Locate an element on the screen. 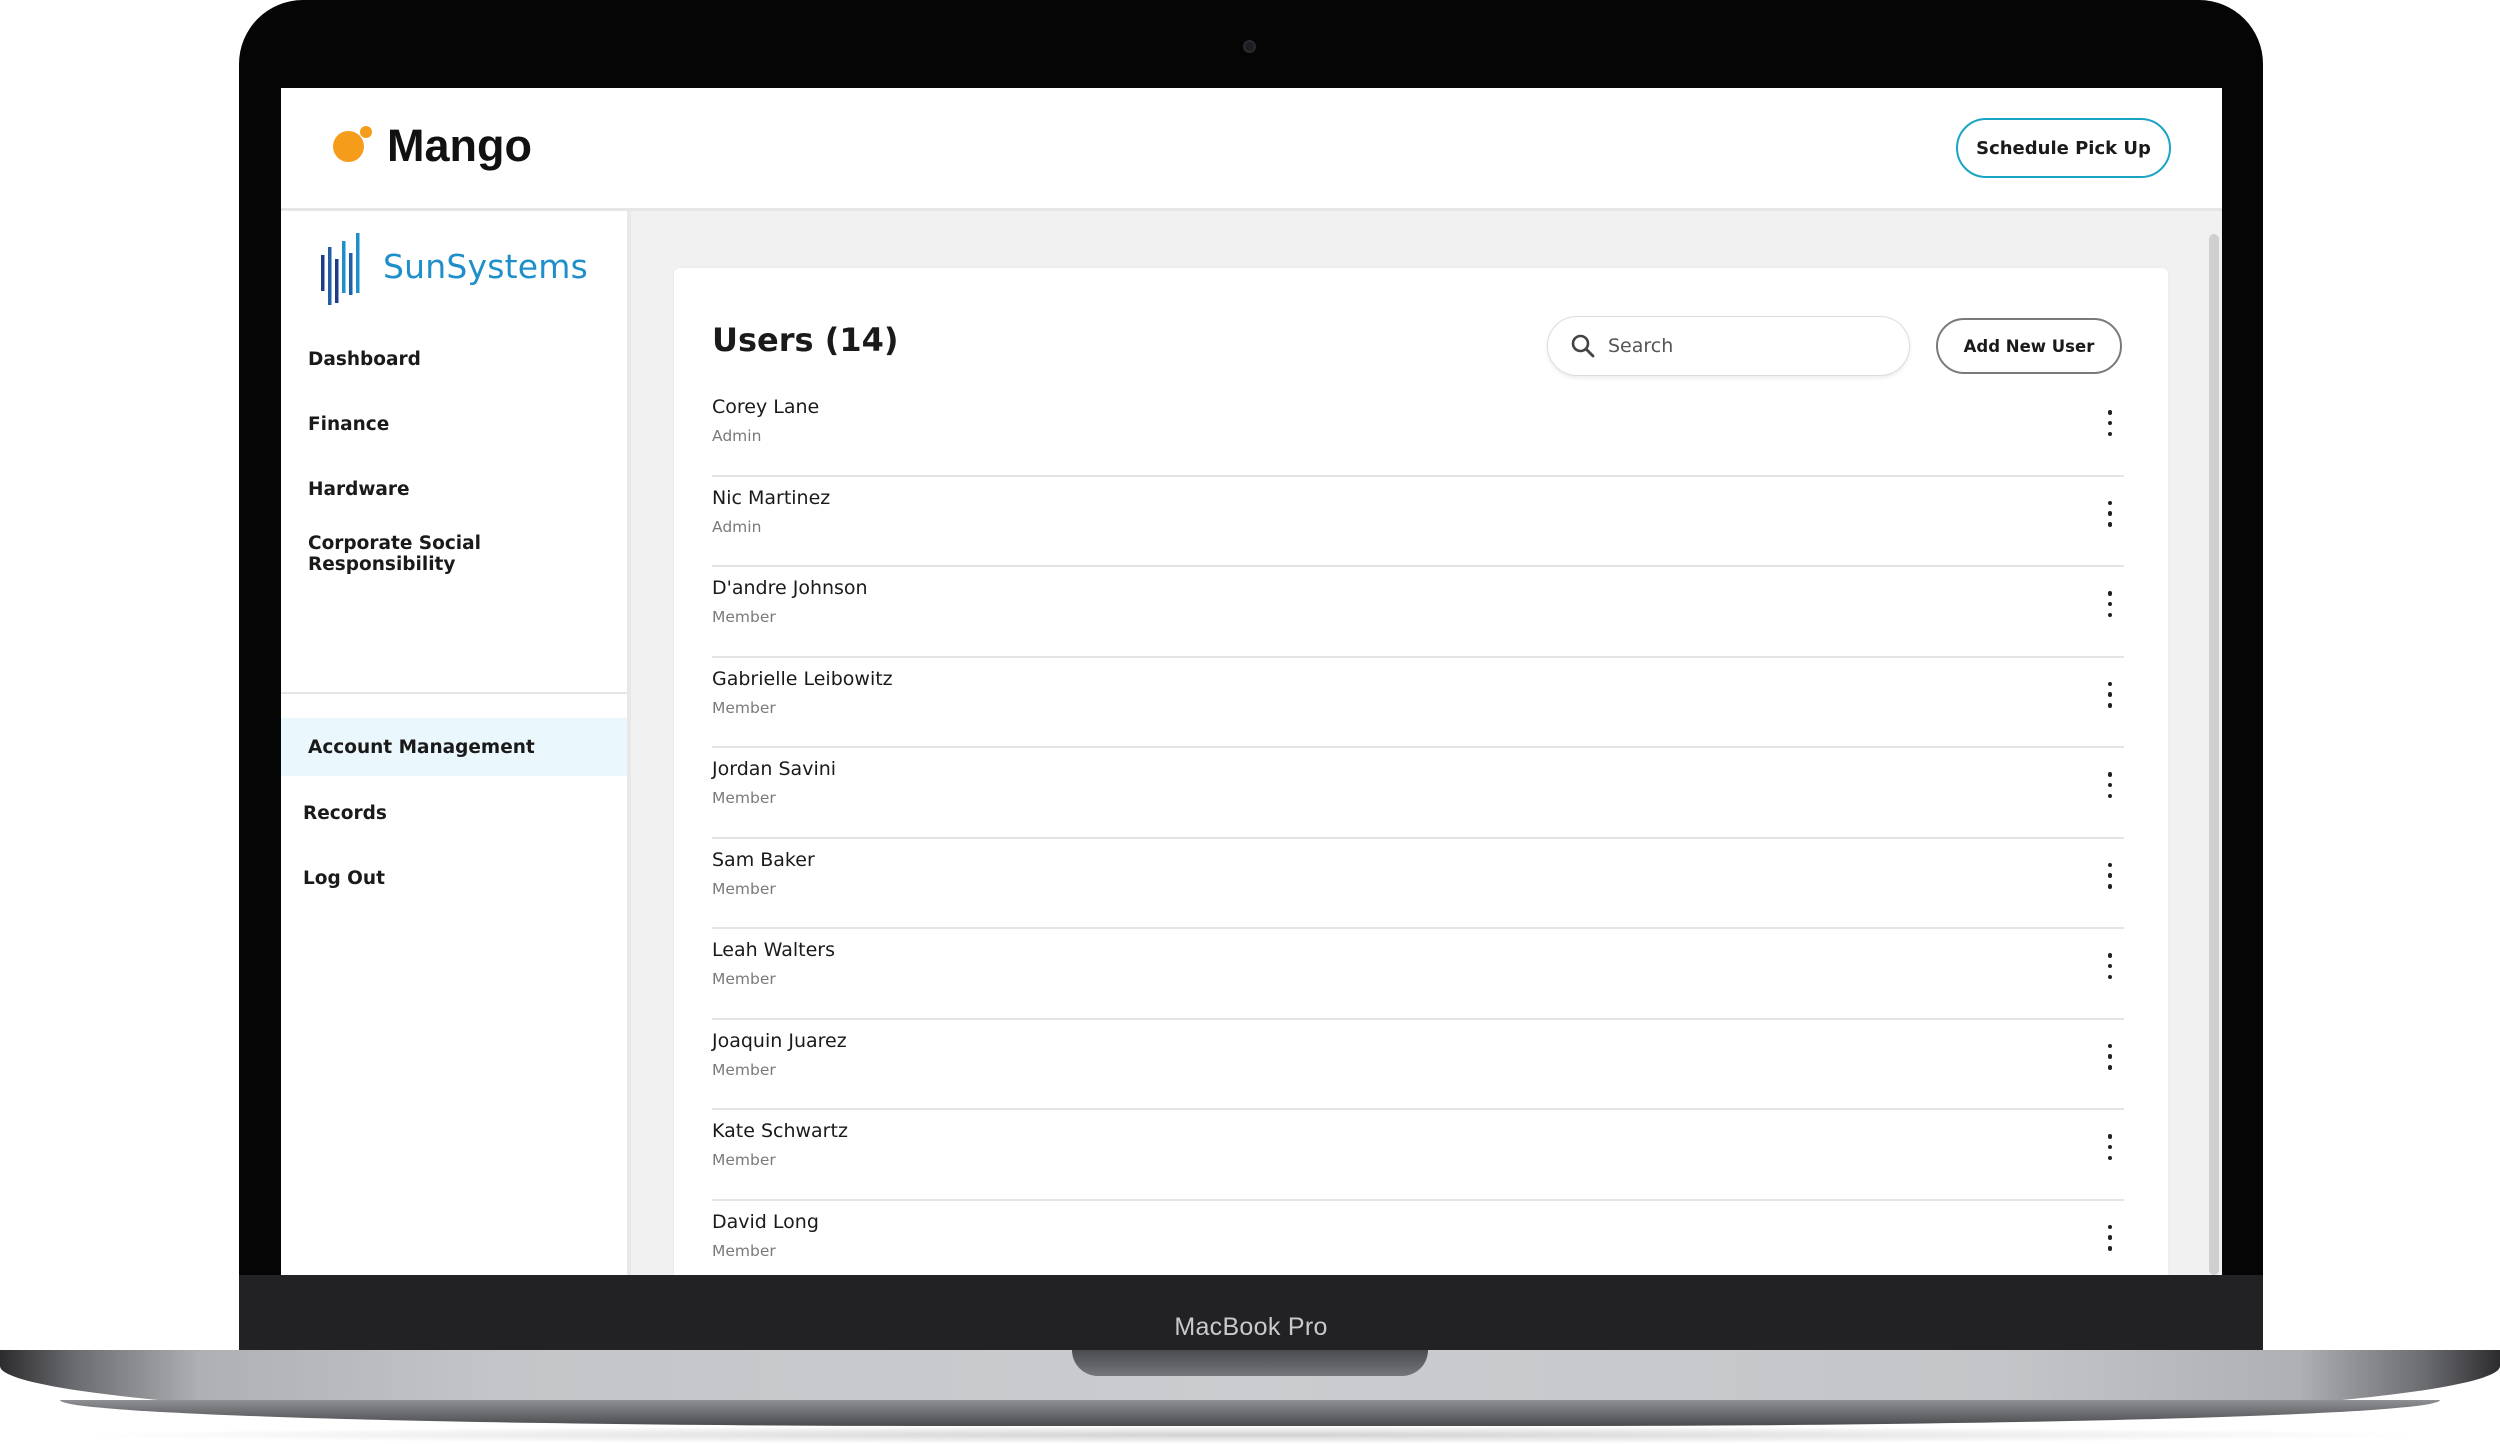 This screenshot has height=1444, width=2500. sidebar-item-account-management: Account Management is located at coordinates (454, 747).